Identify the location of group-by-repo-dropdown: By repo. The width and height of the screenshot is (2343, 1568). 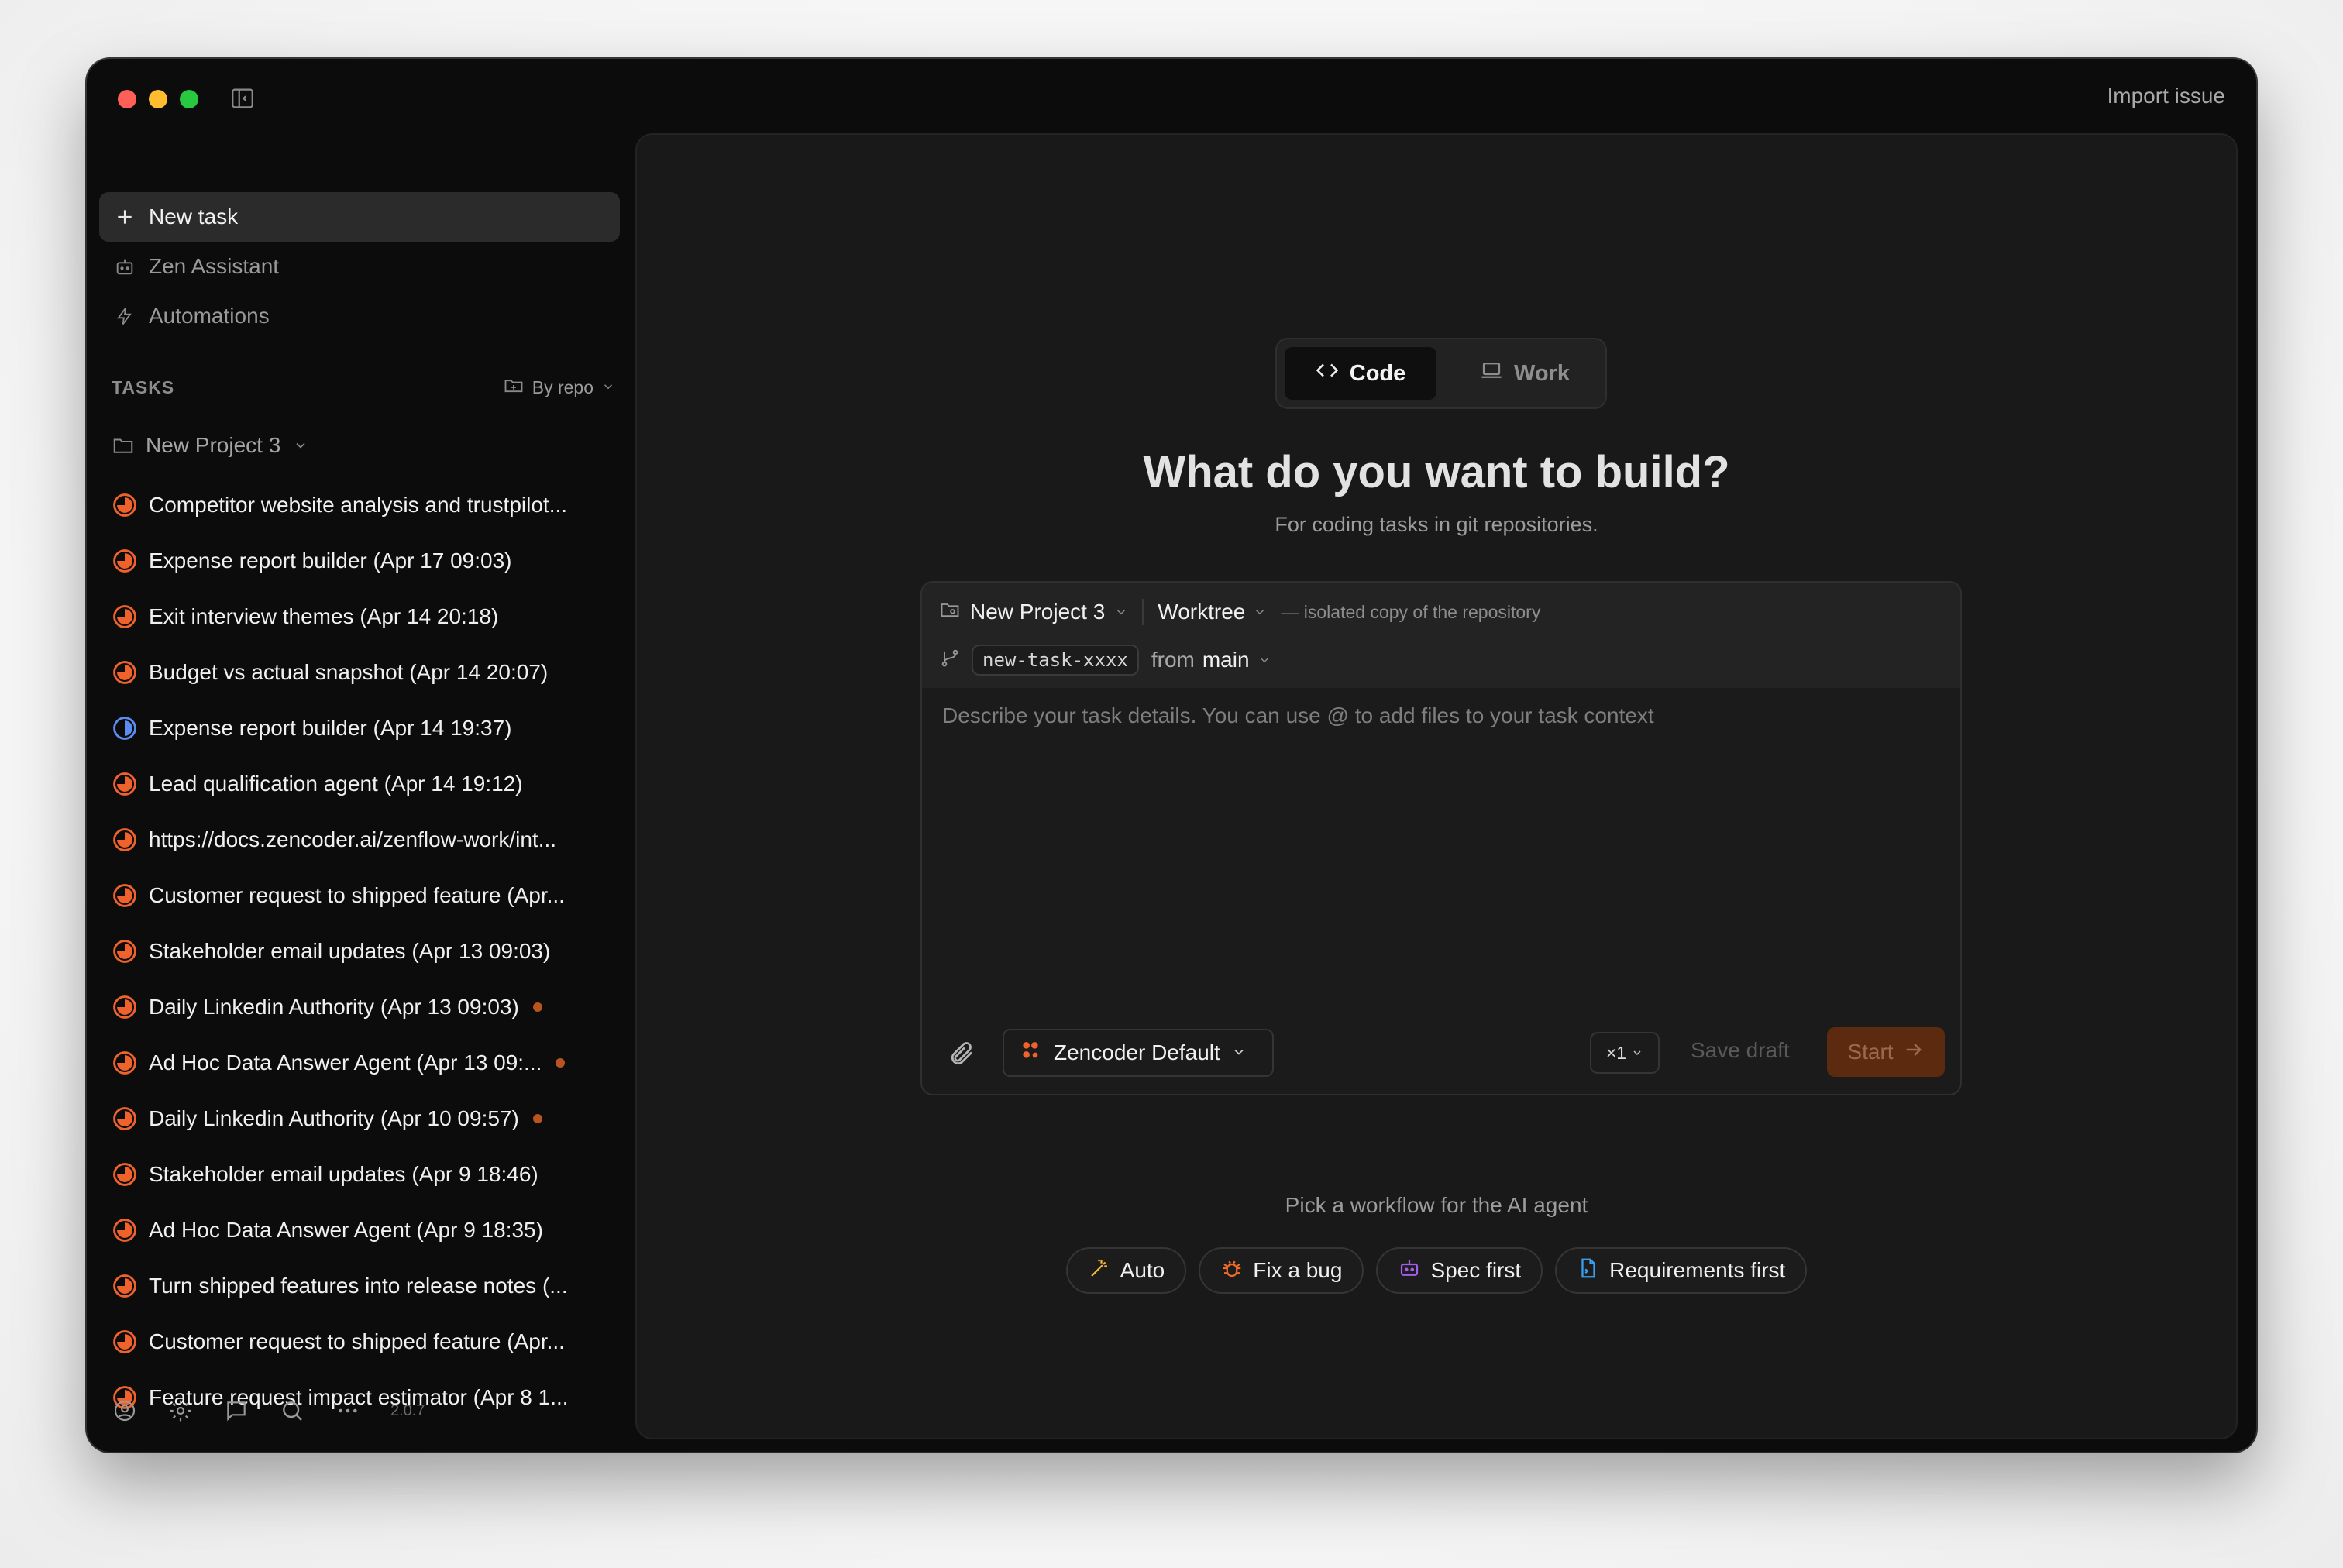
(559, 387).